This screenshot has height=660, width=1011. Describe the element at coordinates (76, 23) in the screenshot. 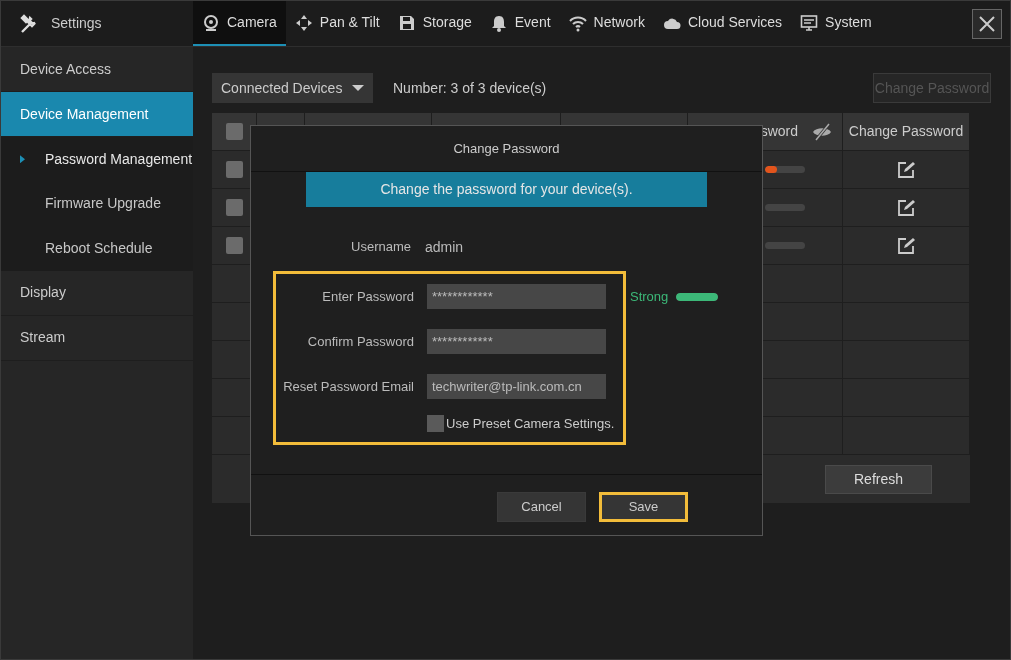

I see `settings-title: Settings` at that location.